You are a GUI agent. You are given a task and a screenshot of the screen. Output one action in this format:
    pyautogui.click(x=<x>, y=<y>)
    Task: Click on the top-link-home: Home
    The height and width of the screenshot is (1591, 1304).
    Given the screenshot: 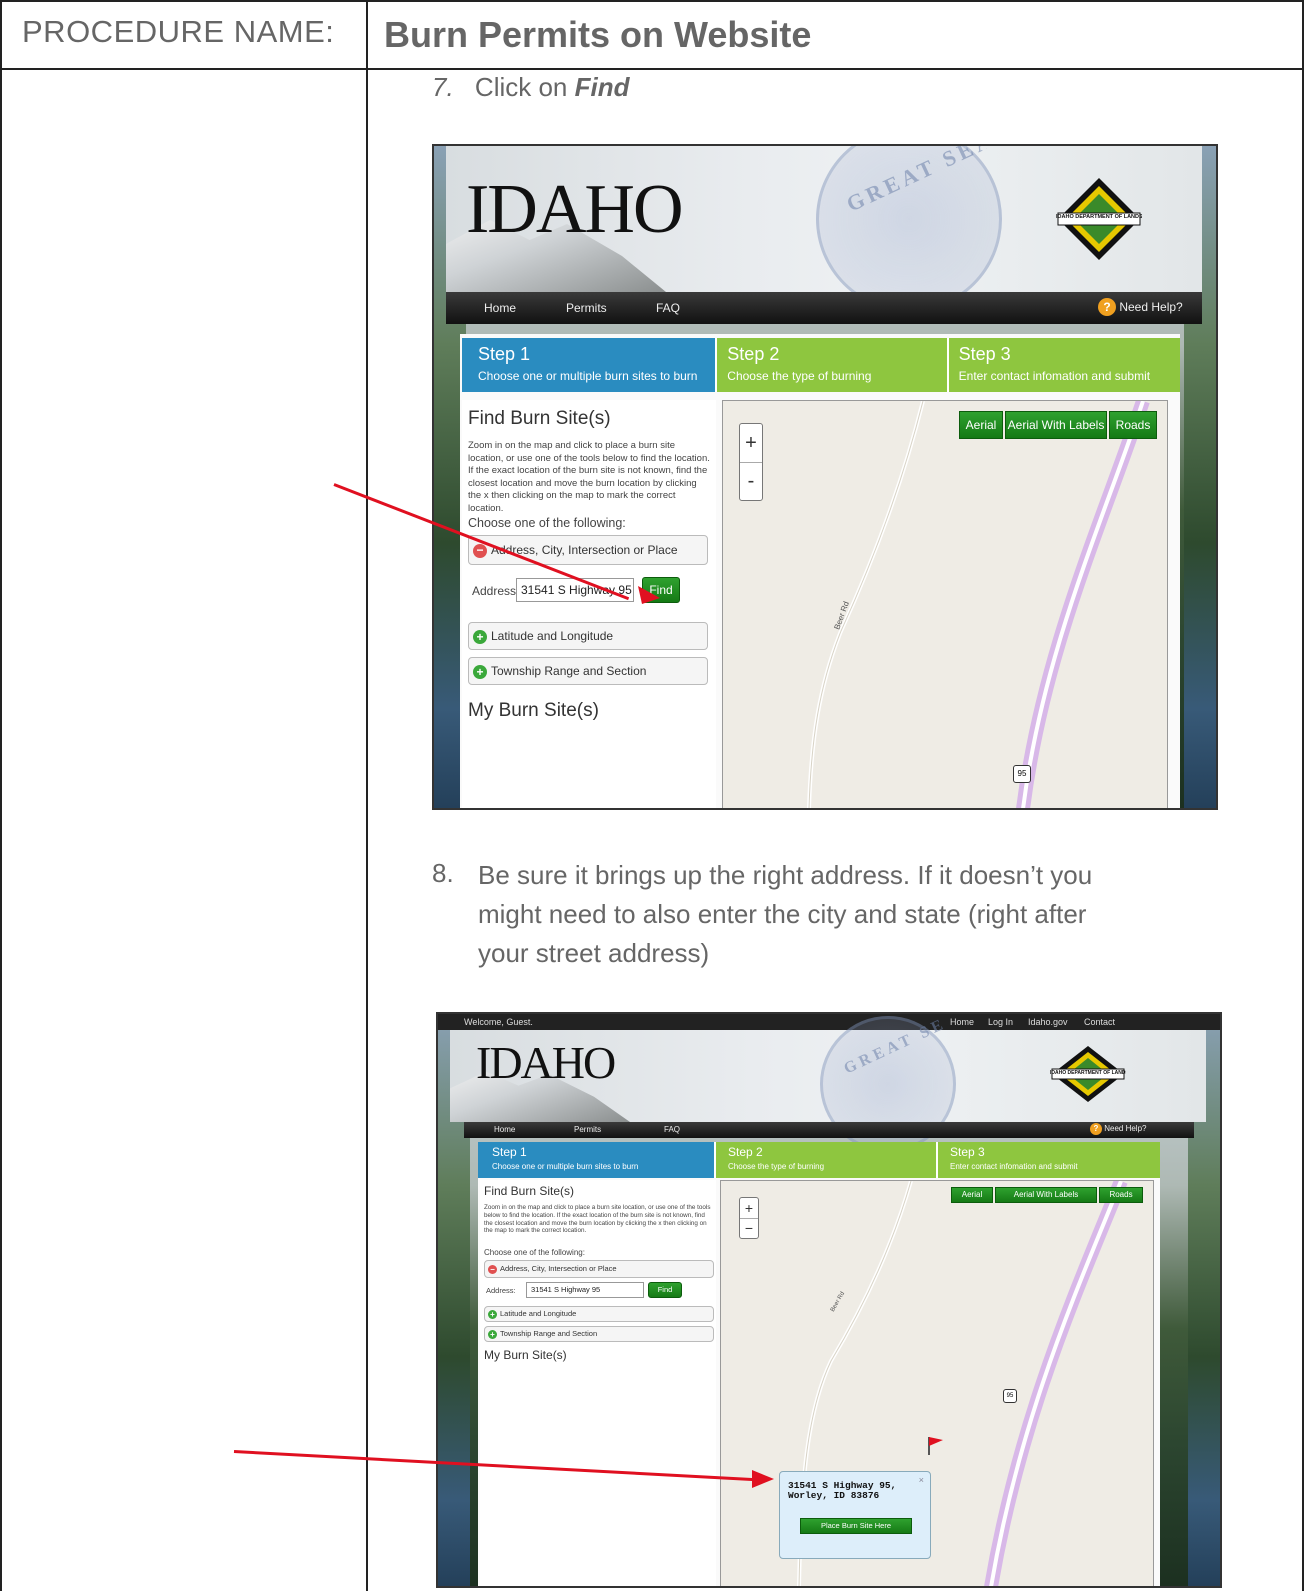 What is the action you would take?
    pyautogui.click(x=962, y=1022)
    